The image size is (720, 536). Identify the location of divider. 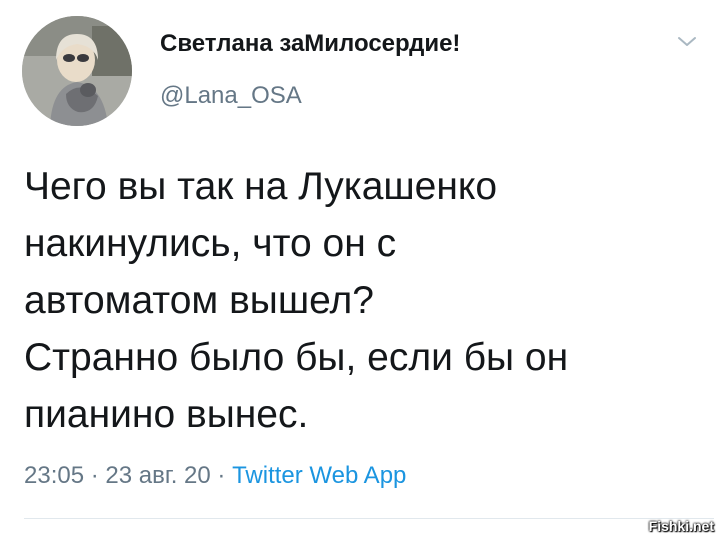
(369, 518).